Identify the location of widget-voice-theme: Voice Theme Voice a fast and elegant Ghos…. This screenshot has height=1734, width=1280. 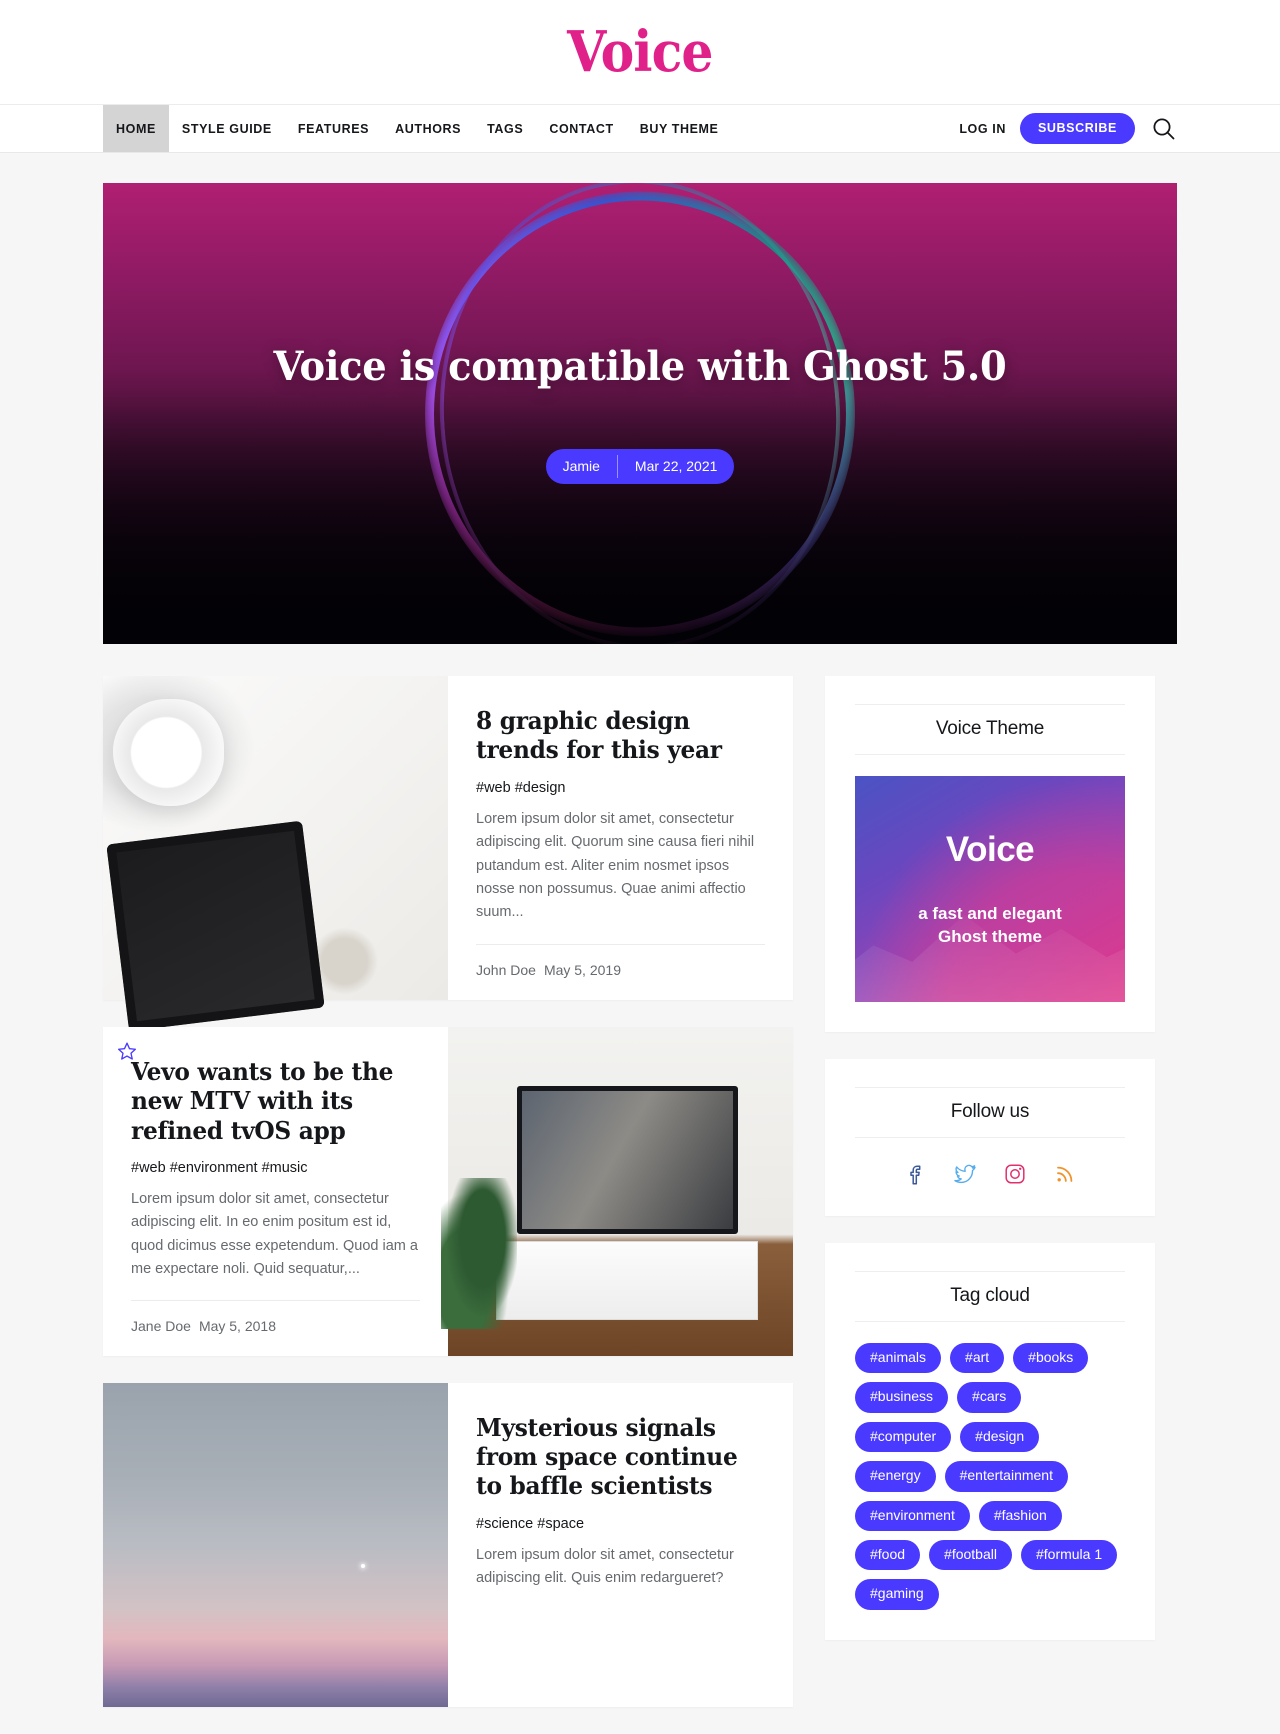
(990, 854).